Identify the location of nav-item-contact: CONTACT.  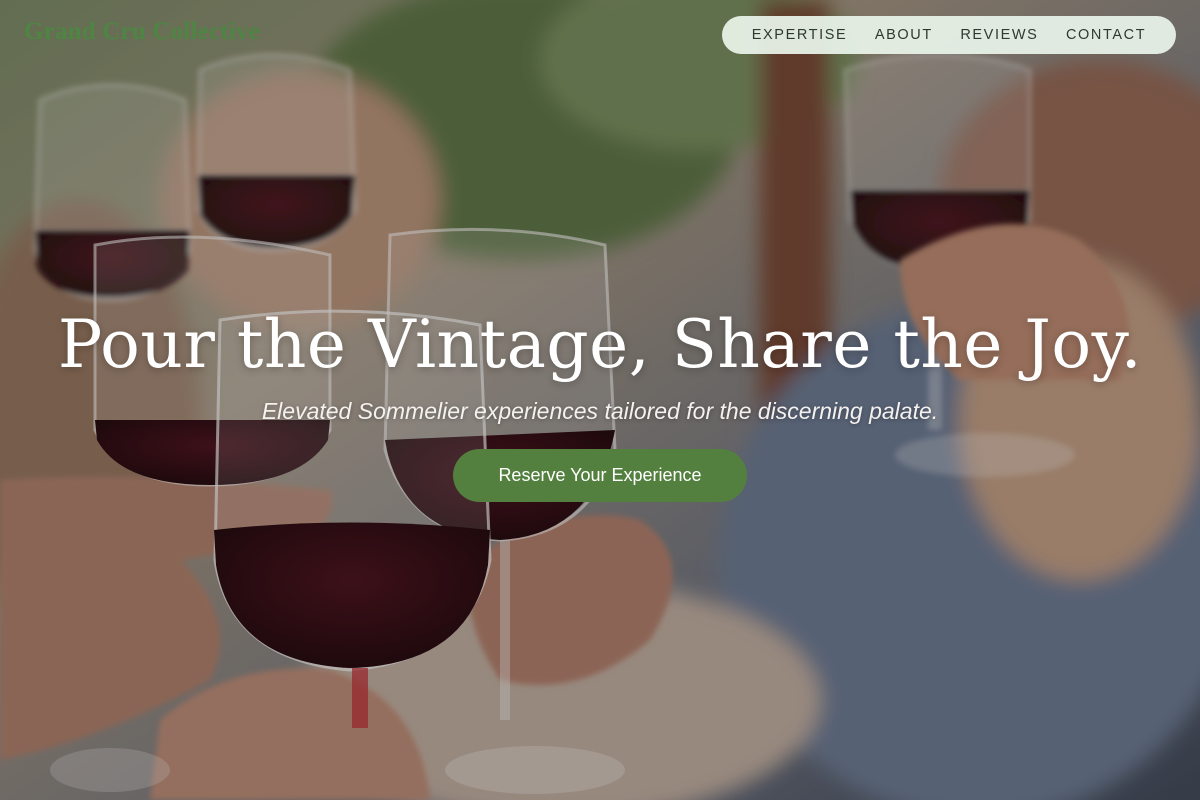
(1106, 35).